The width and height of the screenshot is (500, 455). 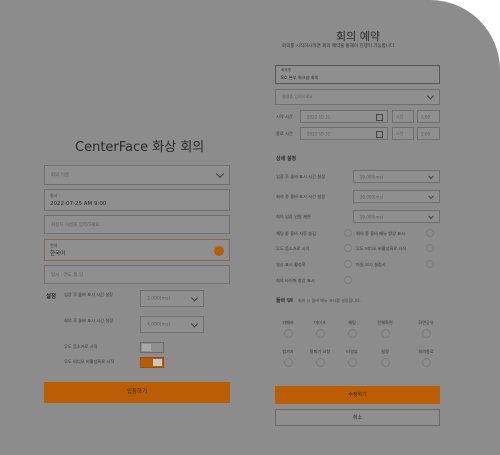 I want to click on left-title: CenterFace 화상 회의, so click(x=140, y=147).